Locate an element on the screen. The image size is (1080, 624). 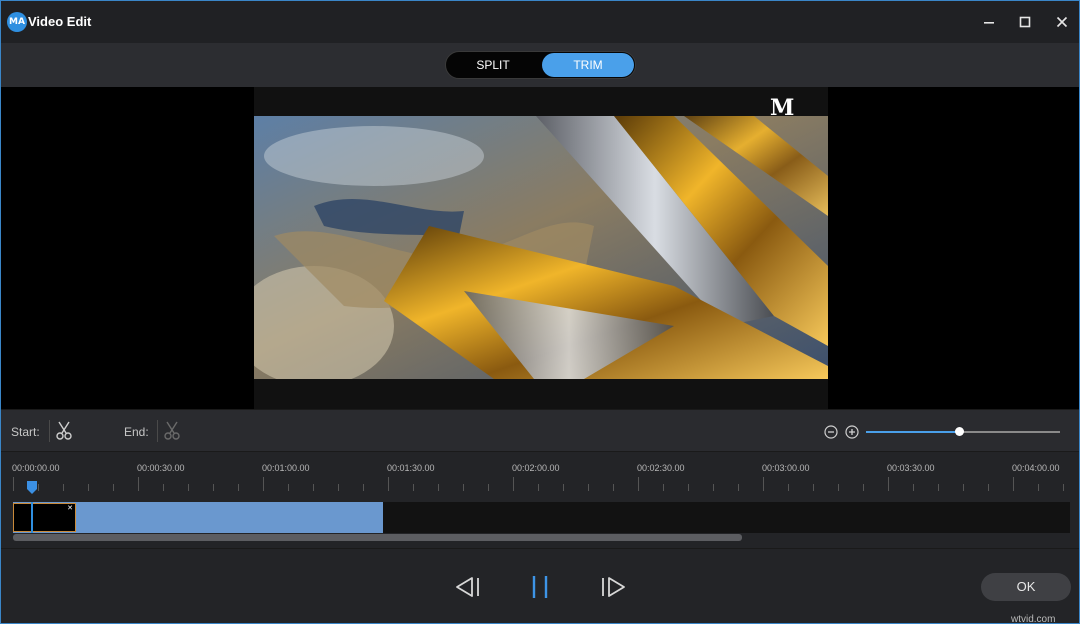
timeline-tick-label: 00:03:30.00 is located at coordinates (911, 468).